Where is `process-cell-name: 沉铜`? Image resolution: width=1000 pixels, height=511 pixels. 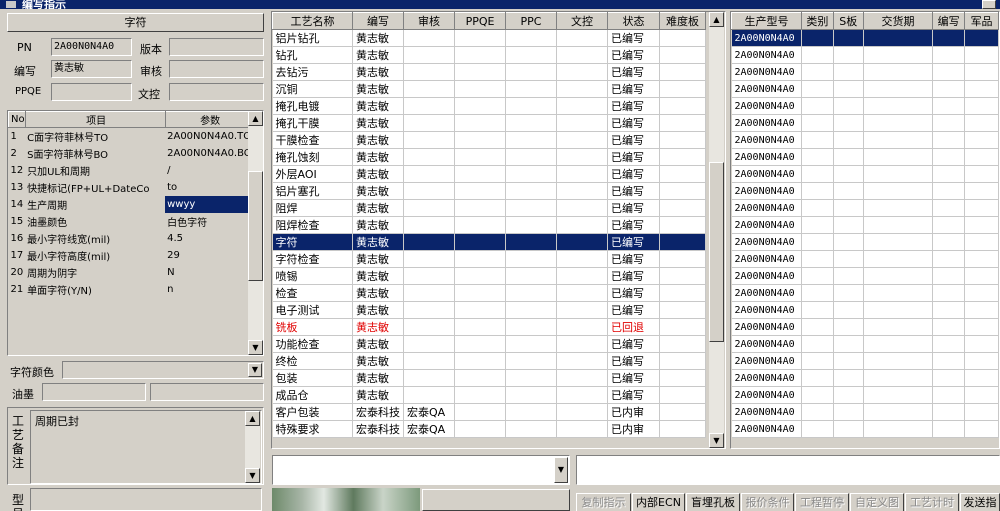 process-cell-name: 沉铜 is located at coordinates (312, 89).